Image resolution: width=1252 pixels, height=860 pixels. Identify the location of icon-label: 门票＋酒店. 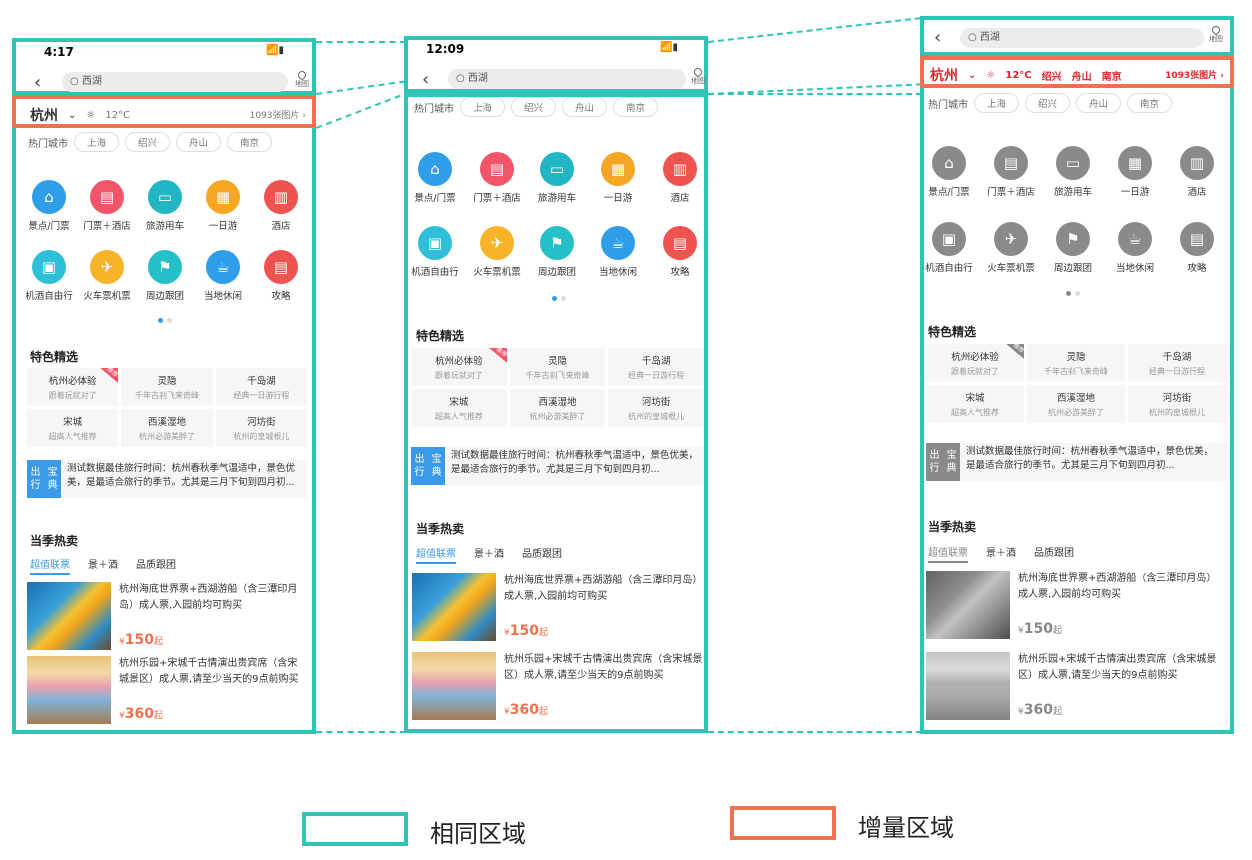
(497, 198).